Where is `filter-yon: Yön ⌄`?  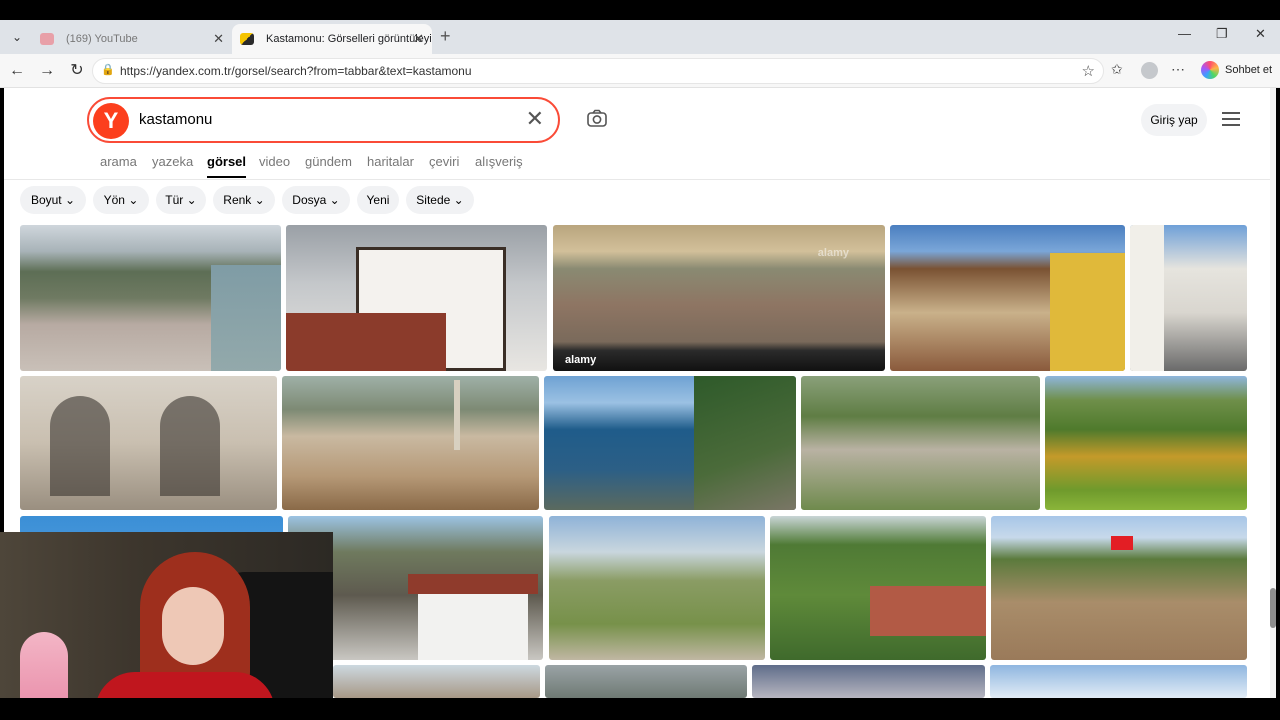
filter-yon: Yön ⌄ is located at coordinates (121, 200).